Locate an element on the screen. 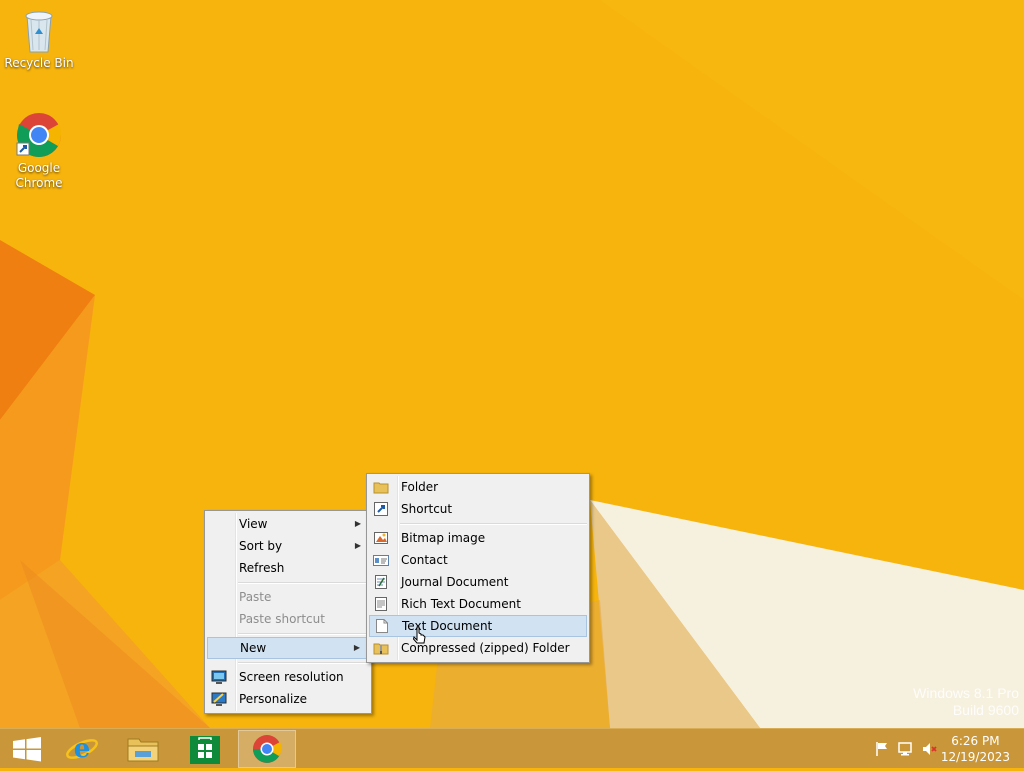  menu-item-label: View is located at coordinates (253, 524).